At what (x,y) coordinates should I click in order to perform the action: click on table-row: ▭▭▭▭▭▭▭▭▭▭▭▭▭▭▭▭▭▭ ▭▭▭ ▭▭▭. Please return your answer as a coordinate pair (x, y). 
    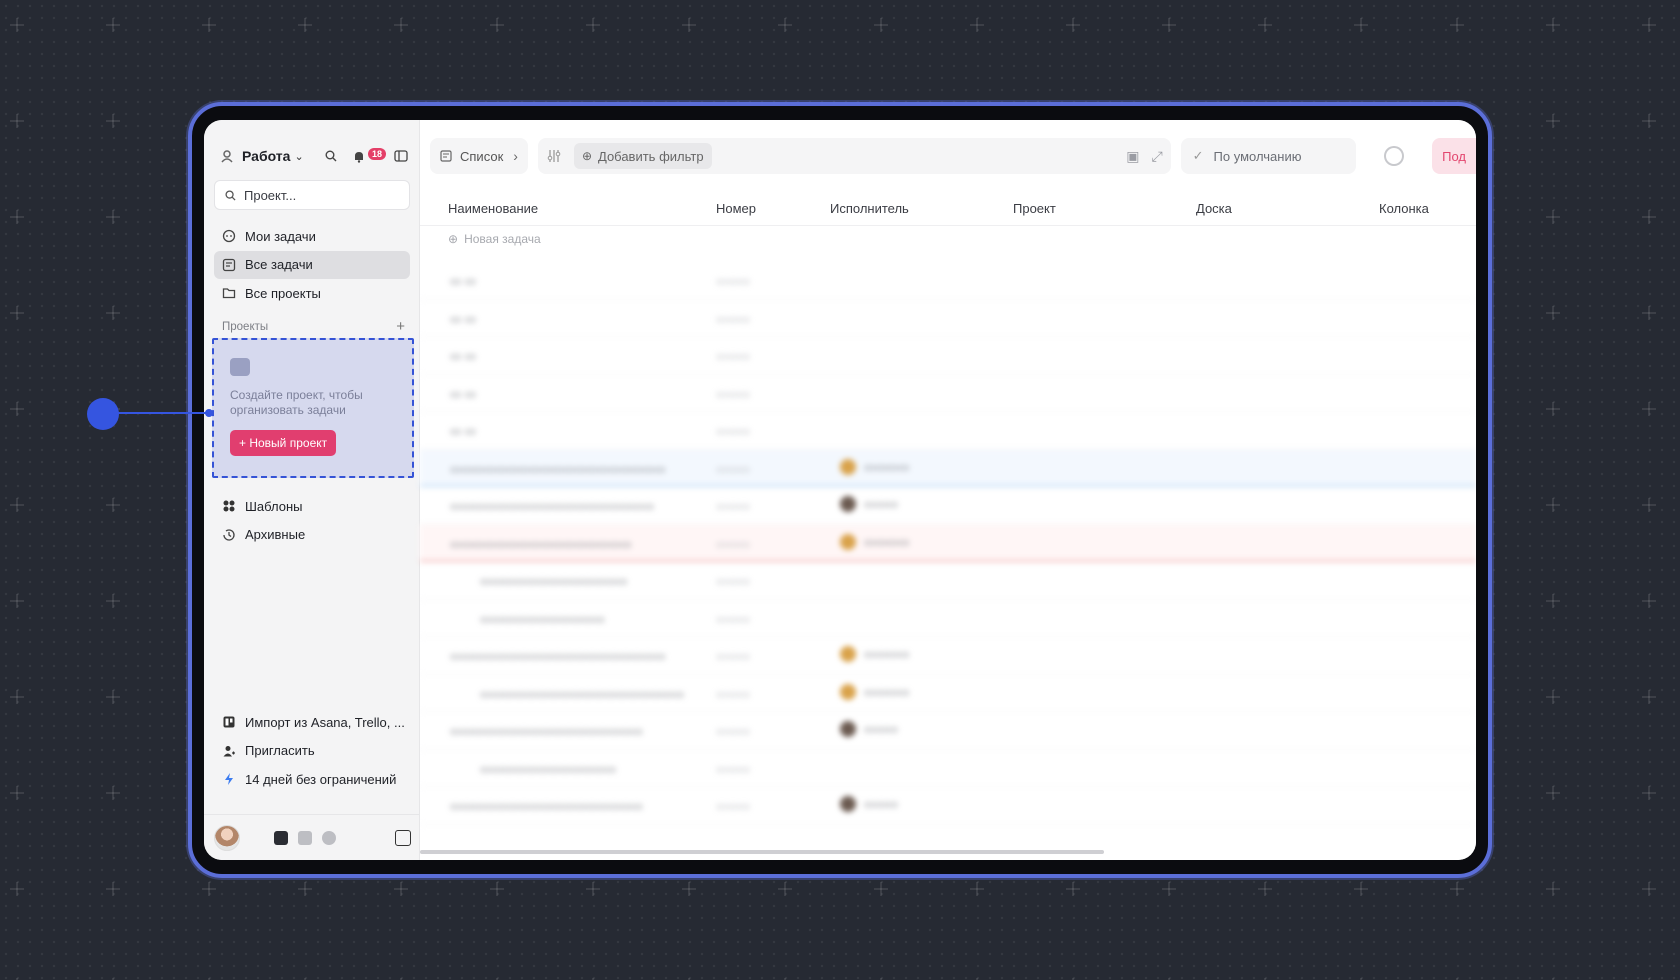
    Looking at the image, I should click on (948, 506).